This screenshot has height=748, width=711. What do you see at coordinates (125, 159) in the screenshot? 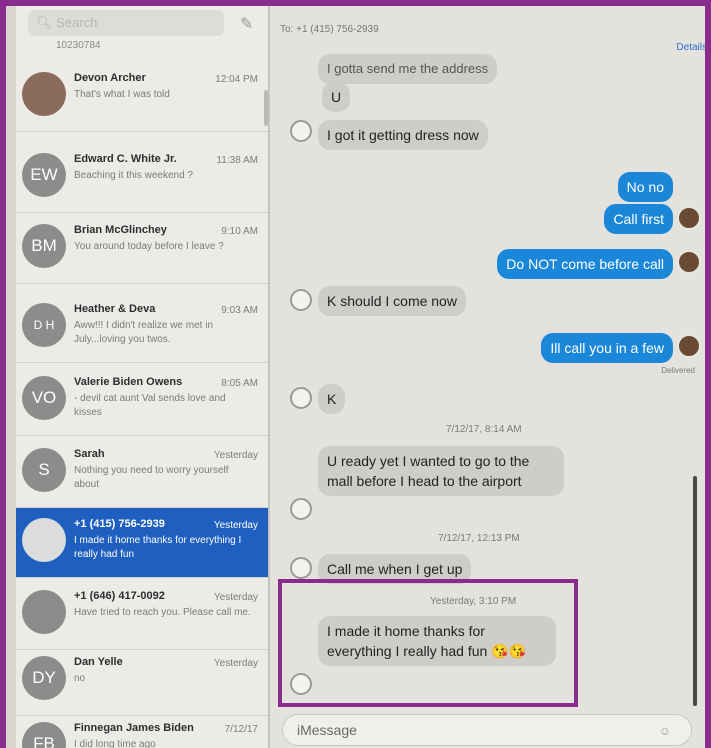
I see `conversation-name: Edward C. White Jr.` at bounding box center [125, 159].